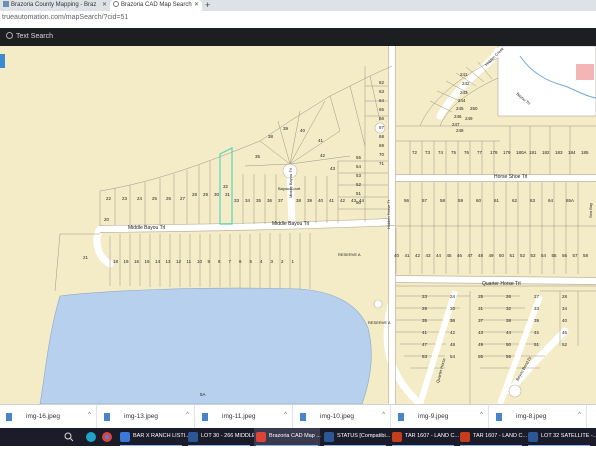 Image resolution: width=596 pixels, height=451 pixels. Describe the element at coordinates (564, 332) in the screenshot. I see `lot-number: 46` at that location.